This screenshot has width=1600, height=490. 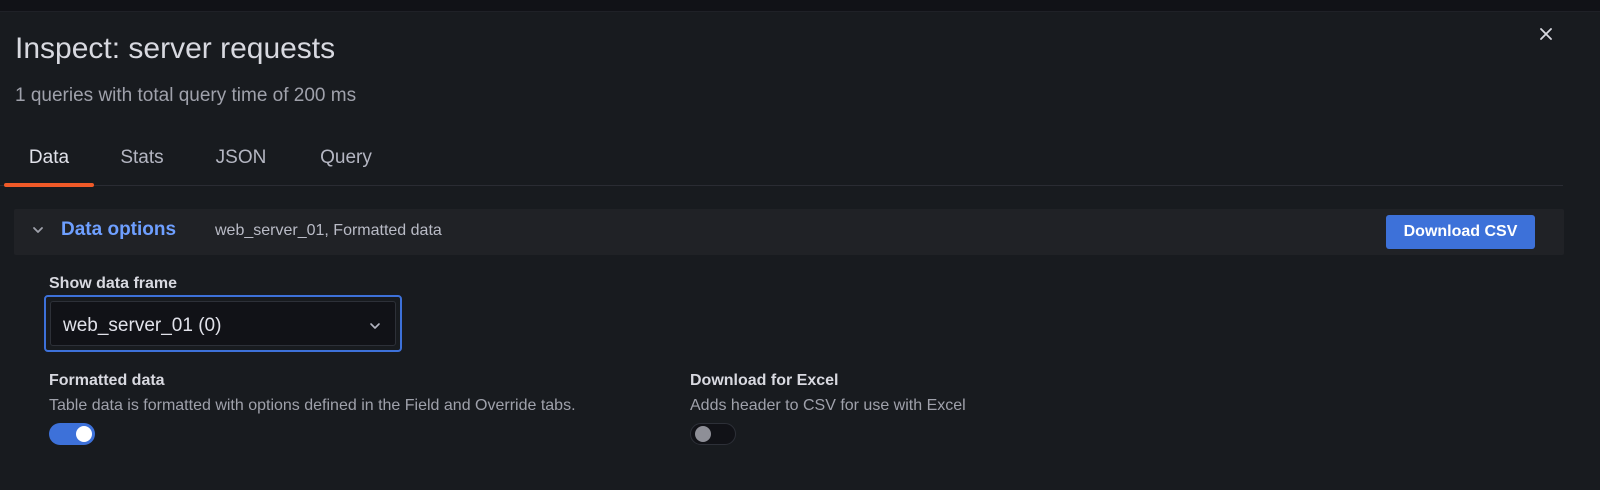 What do you see at coordinates (713, 434) in the screenshot?
I see `download-excel-toggle` at bounding box center [713, 434].